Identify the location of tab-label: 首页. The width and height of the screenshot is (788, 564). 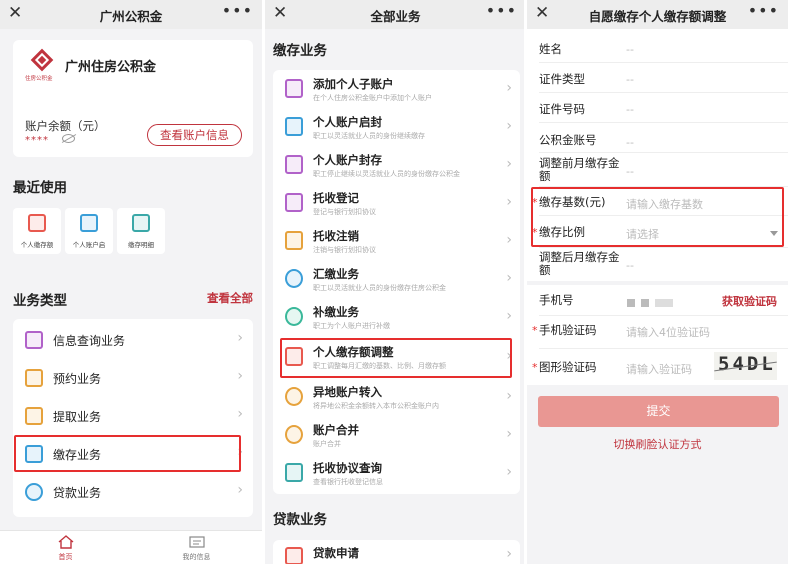
(65, 557).